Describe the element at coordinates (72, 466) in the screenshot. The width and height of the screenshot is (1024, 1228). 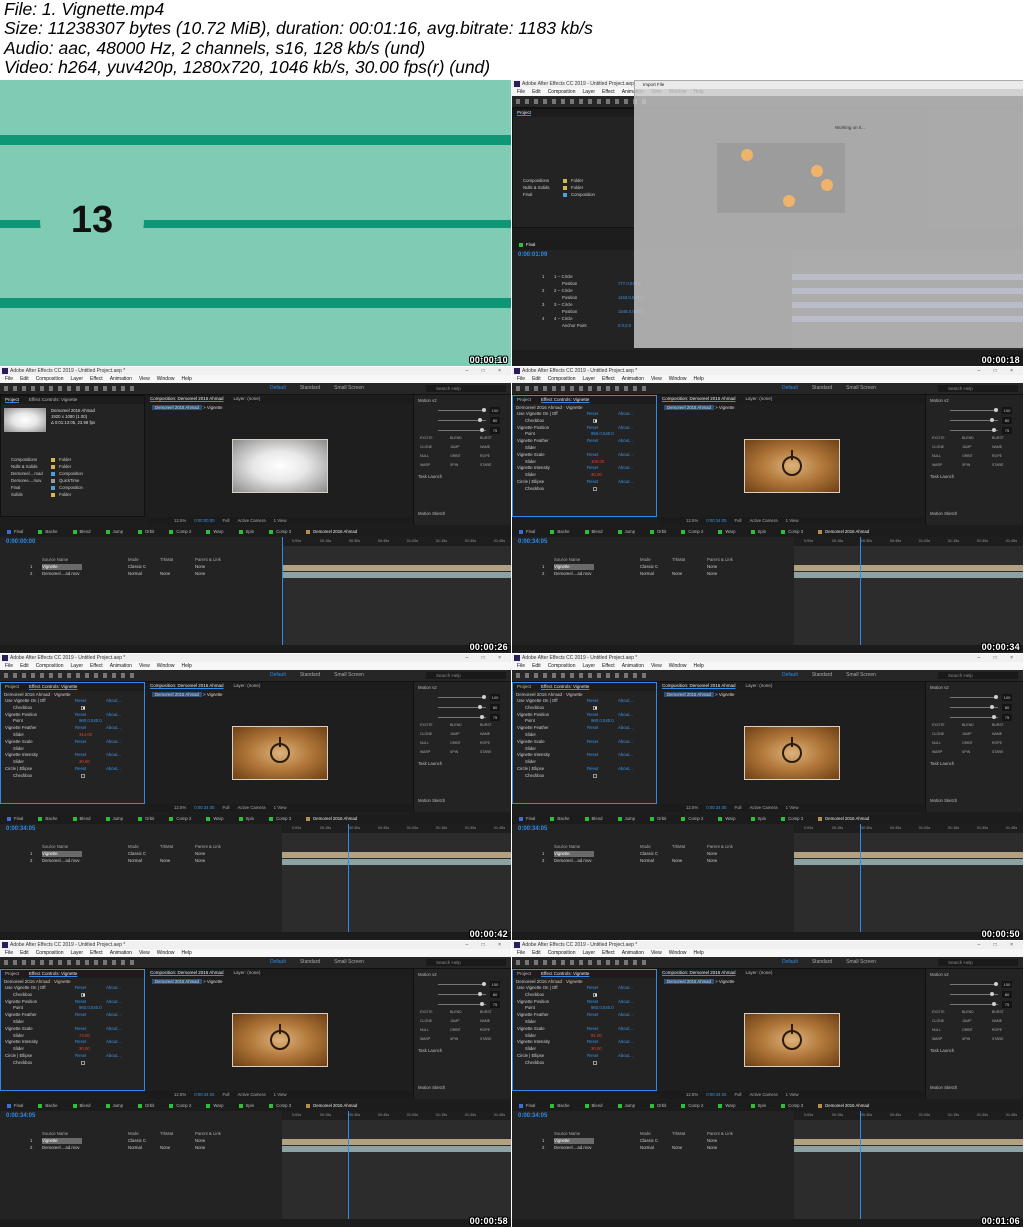
I see `project-item: Nulls & Solids Folder` at that location.